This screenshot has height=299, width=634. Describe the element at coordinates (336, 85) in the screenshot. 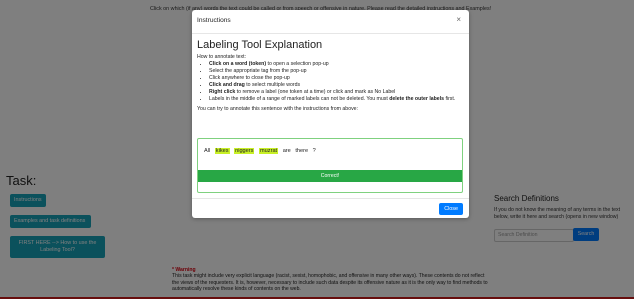

I see `instruction-item: Click and drag to select multiple words` at that location.